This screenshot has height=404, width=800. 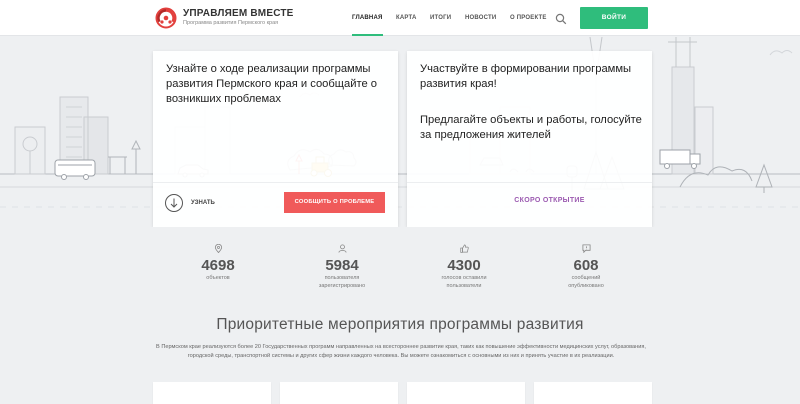 What do you see at coordinates (238, 14) in the screenshot?
I see `logo-title: УПРАВЛЯЕМ ВМЕСТЕ` at bounding box center [238, 14].